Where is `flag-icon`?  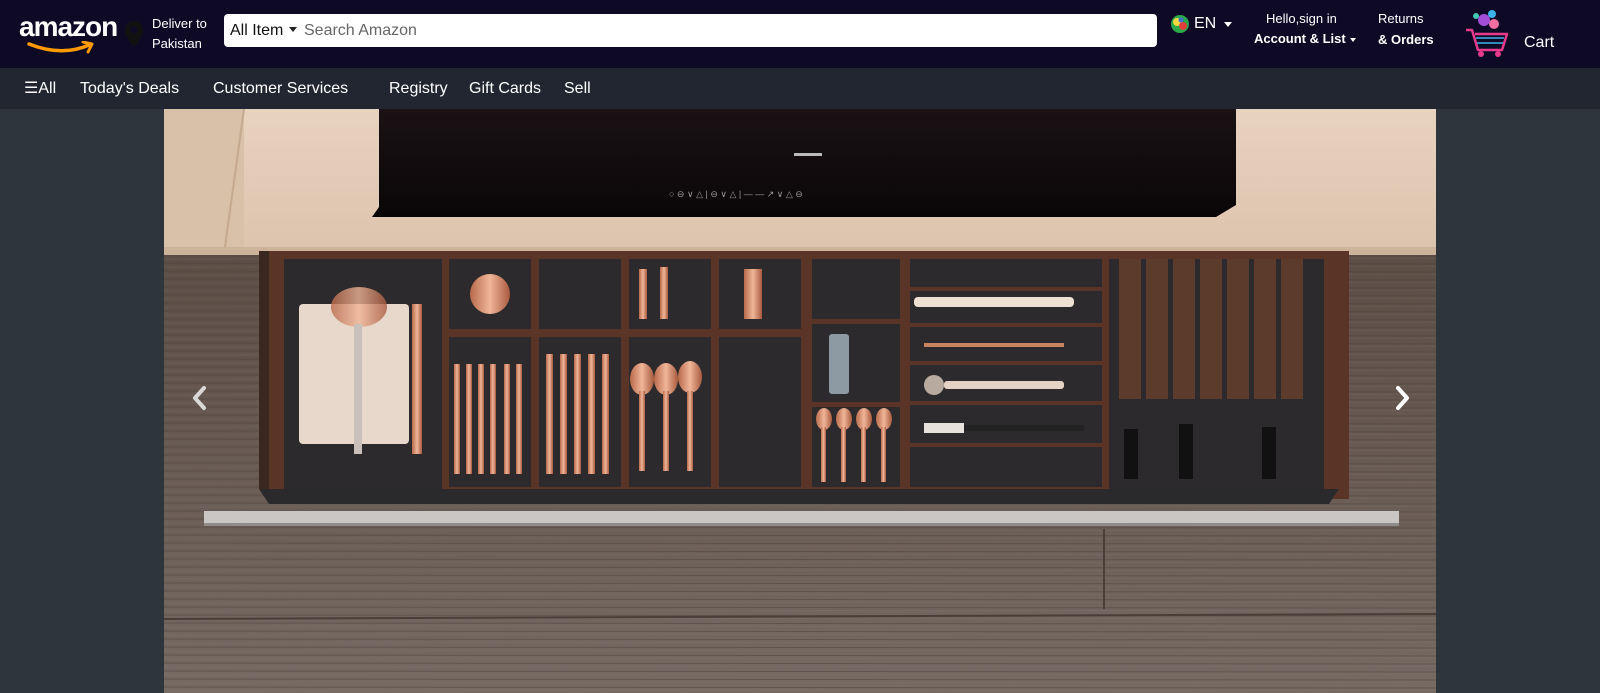 flag-icon is located at coordinates (1180, 24).